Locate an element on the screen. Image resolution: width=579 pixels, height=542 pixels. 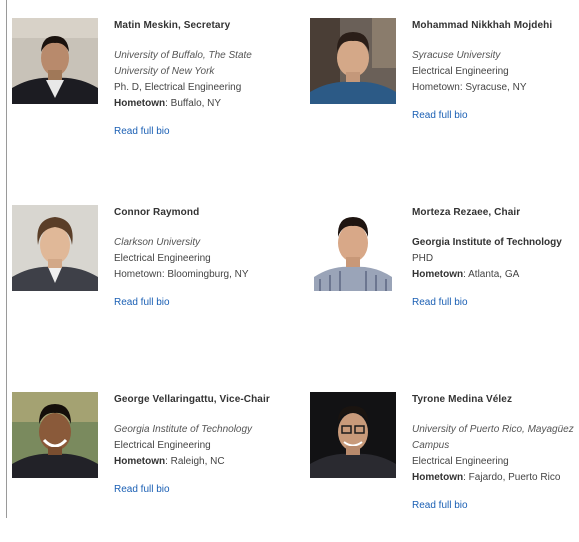
person-university: Syracuse University is located at coordinates (456, 55).